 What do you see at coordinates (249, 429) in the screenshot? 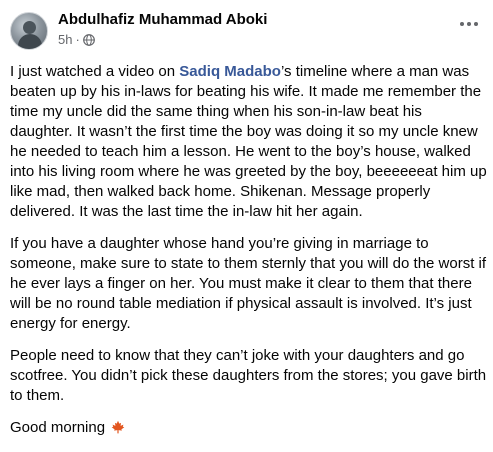
I see `post-paragraph-4: Good morning` at bounding box center [249, 429].